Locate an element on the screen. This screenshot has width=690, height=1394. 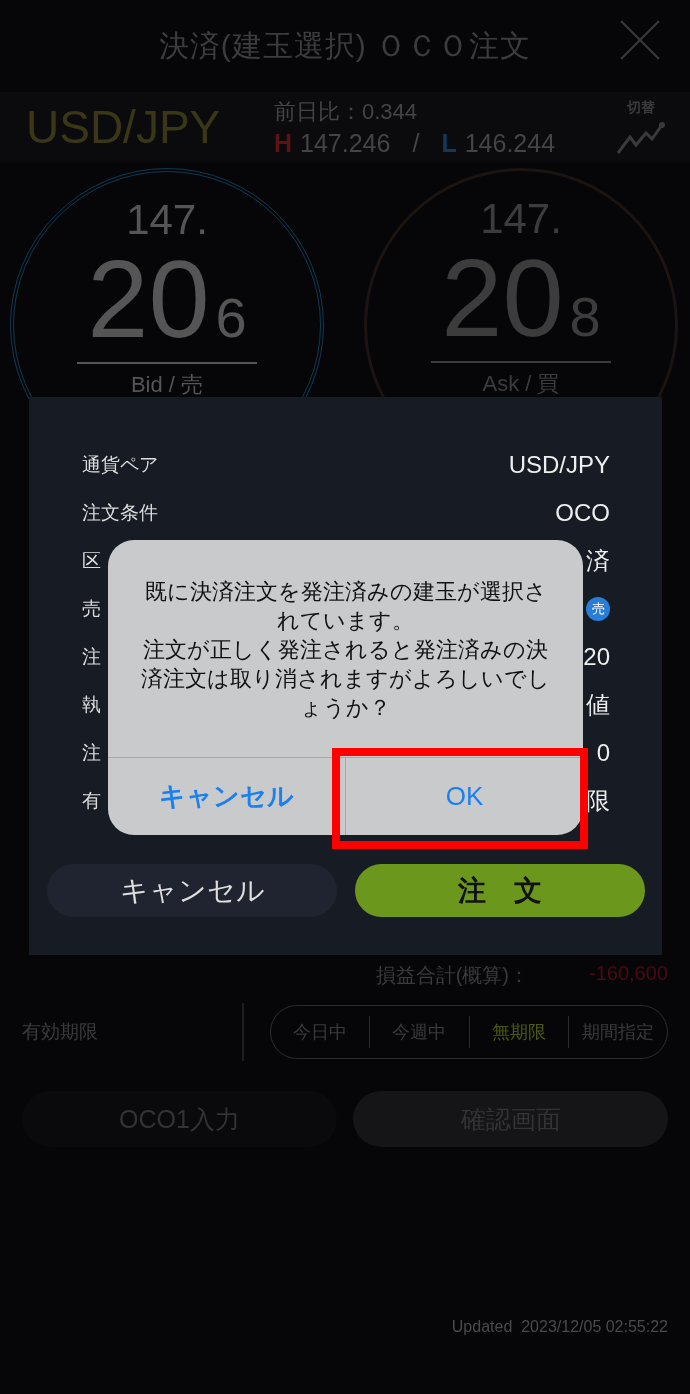
low-mark: L is located at coordinates (449, 143).